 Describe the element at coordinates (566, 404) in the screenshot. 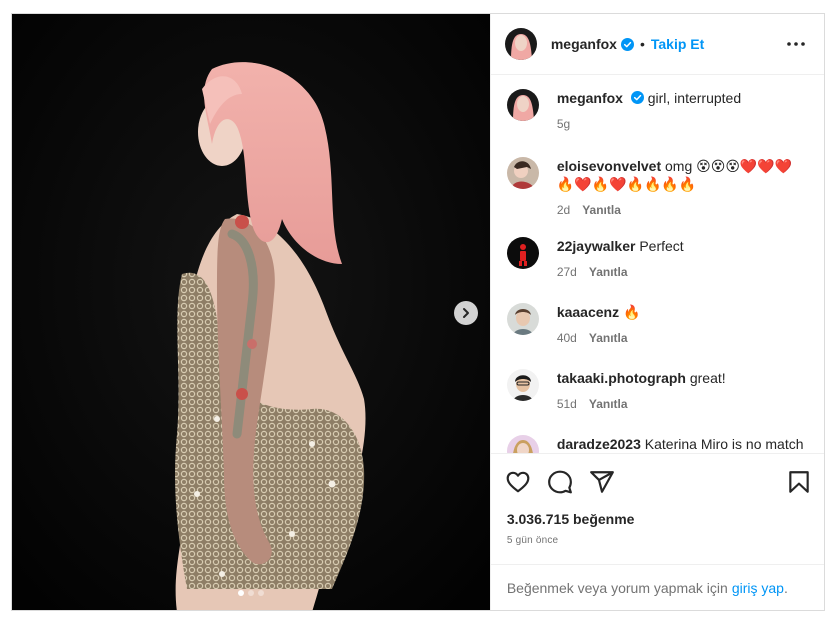

I see `comment-age: 51d` at that location.